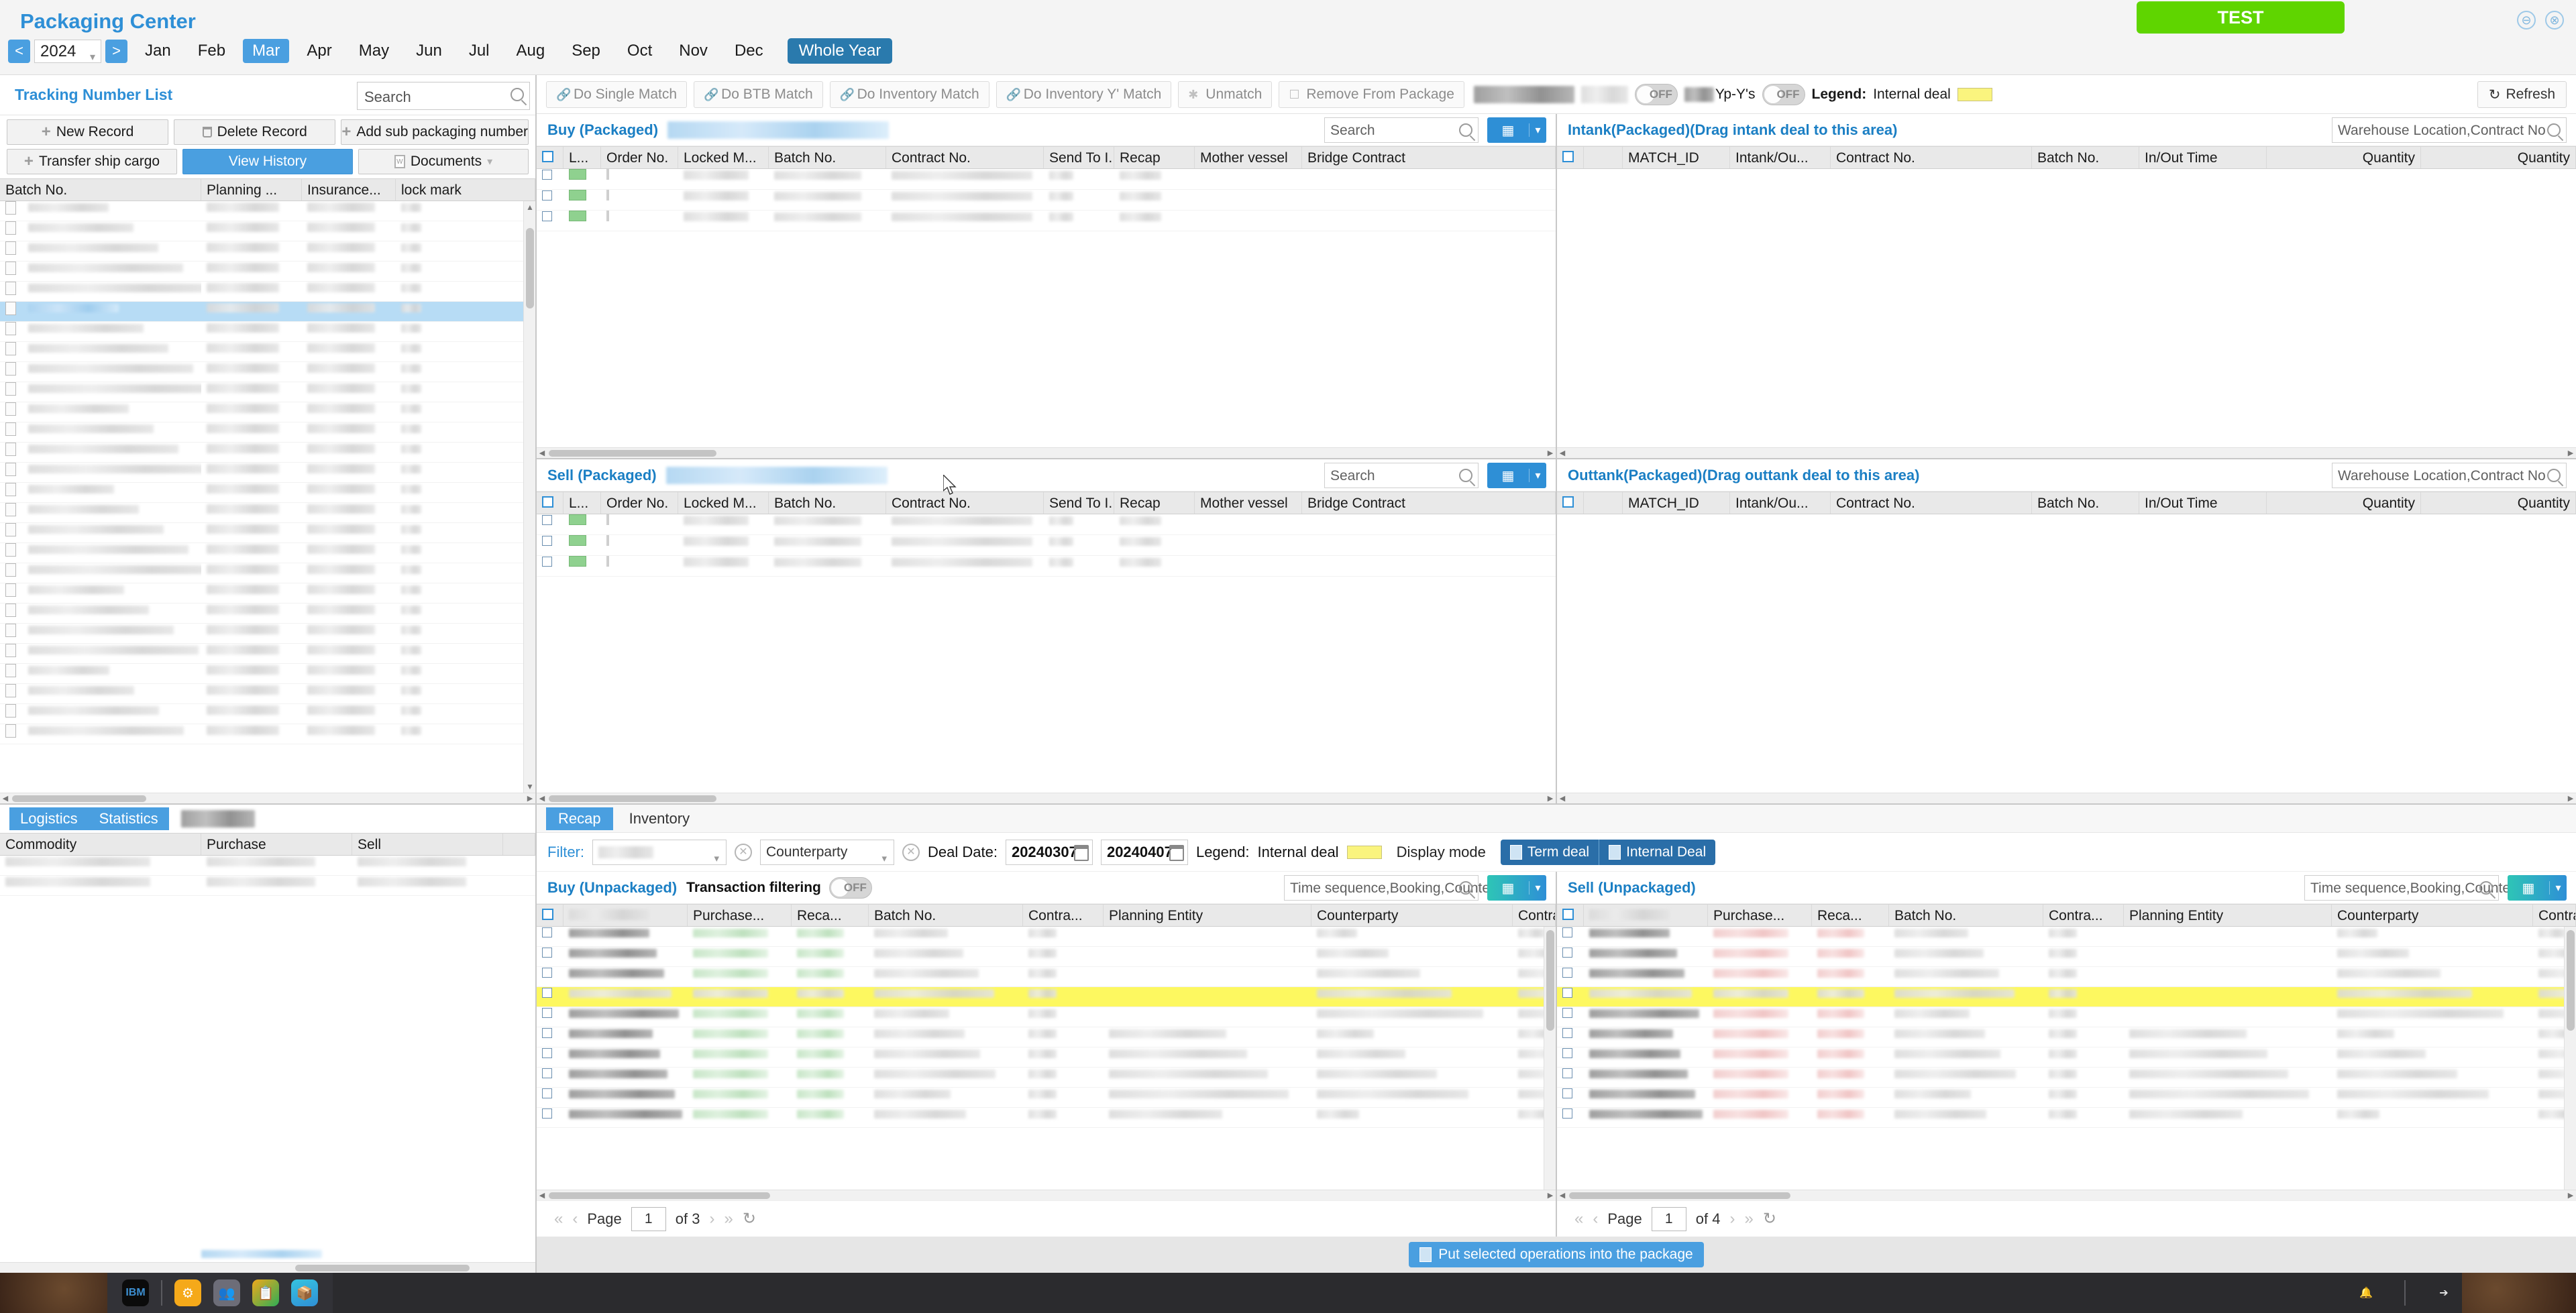 The width and height of the screenshot is (2576, 1313). I want to click on sidebar-vertical-scrollbar: ▲ ▼, so click(529, 497).